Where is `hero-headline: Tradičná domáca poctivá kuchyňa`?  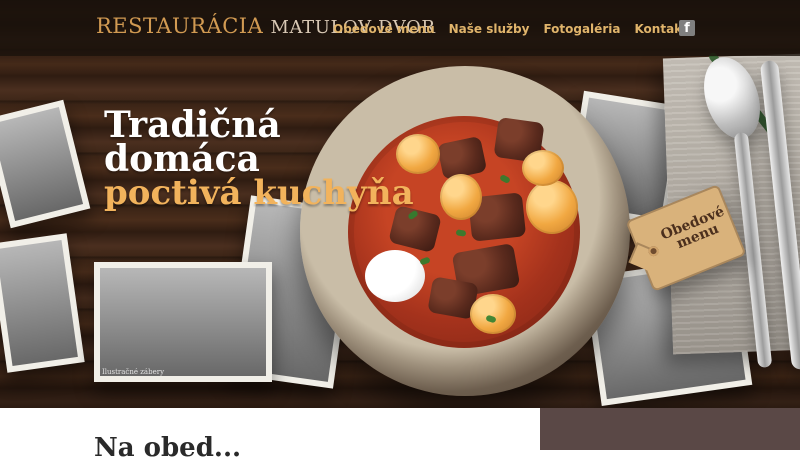 hero-headline: Tradičná domáca poctivá kuchyňa is located at coordinates (259, 158).